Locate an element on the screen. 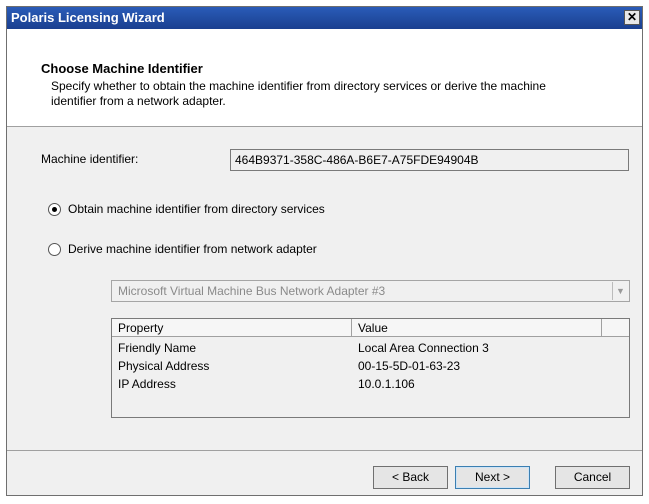 The height and width of the screenshot is (504, 649). machine-identifier-field: 464B9371-358C-486A-B6E7-A75FDE94904B is located at coordinates (429, 160).